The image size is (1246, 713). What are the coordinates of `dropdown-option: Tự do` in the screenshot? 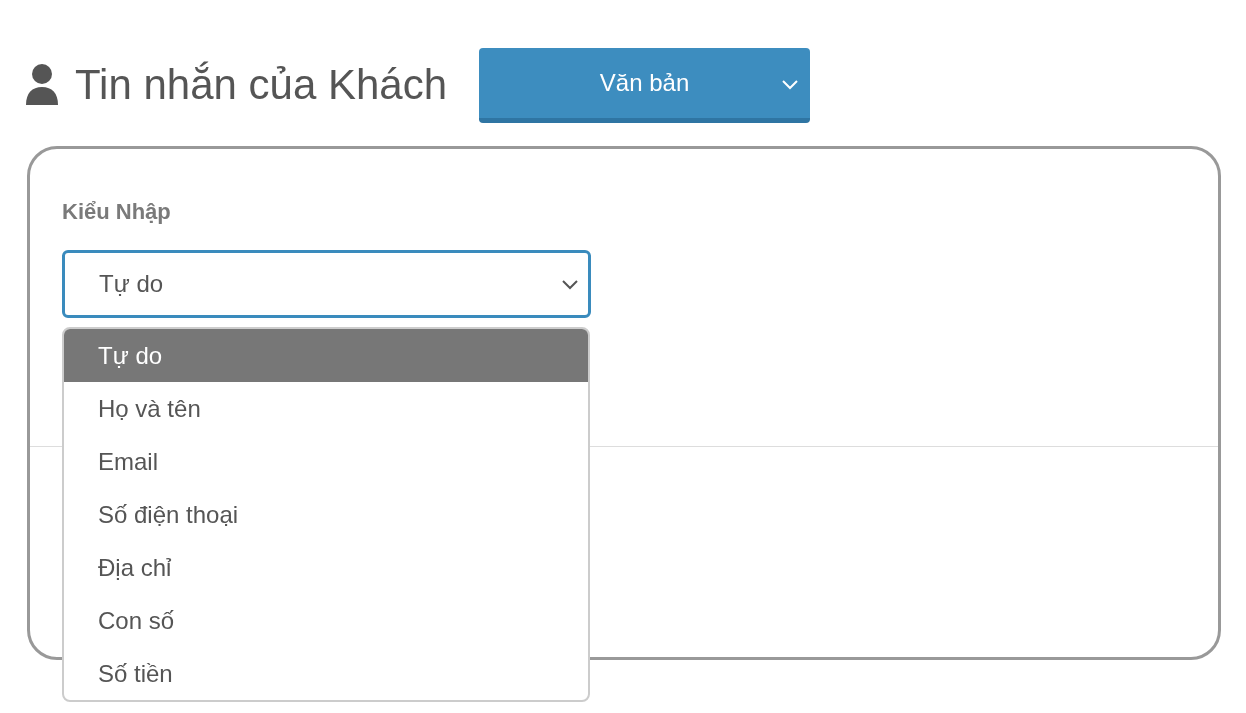 It's located at (326, 355).